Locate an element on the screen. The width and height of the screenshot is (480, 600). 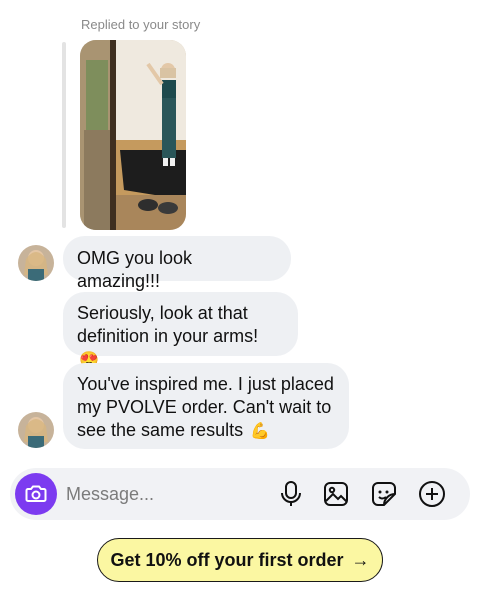
message-input is located at coordinates (166, 494).